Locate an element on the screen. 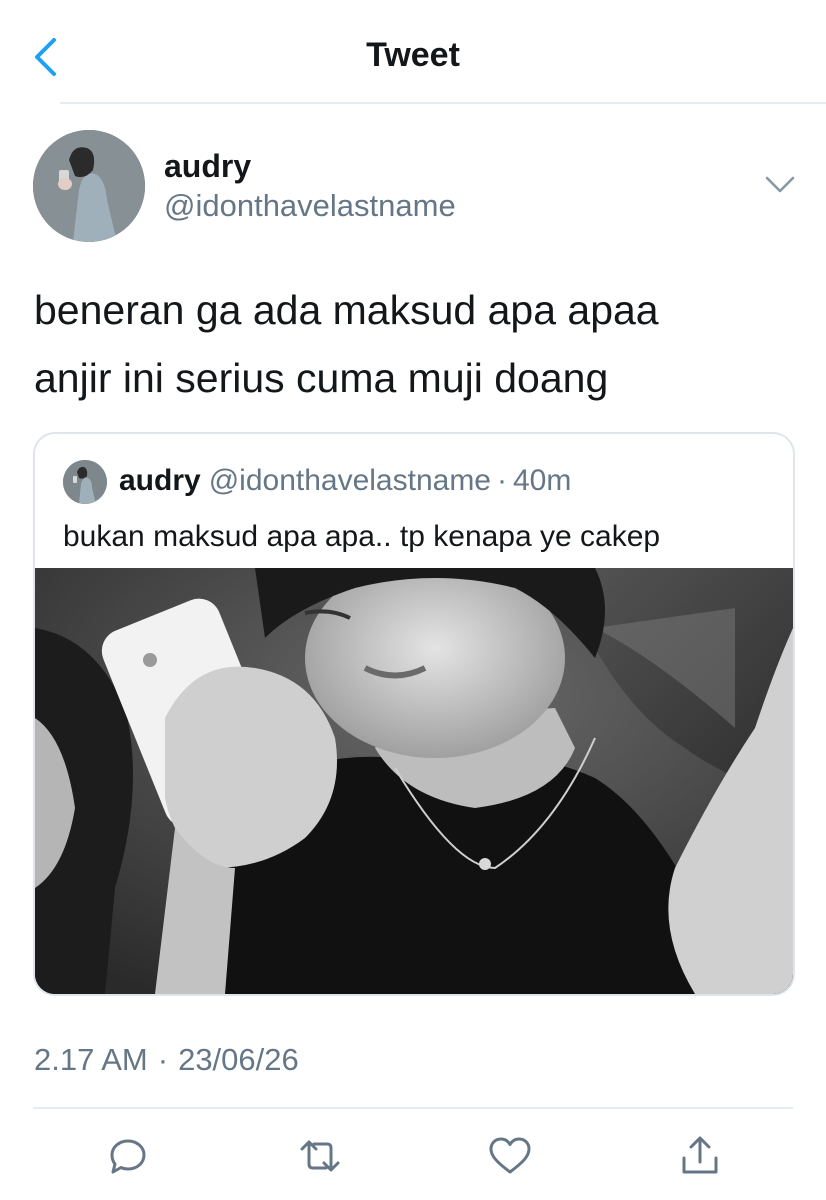  like-icon is located at coordinates (510, 1155).